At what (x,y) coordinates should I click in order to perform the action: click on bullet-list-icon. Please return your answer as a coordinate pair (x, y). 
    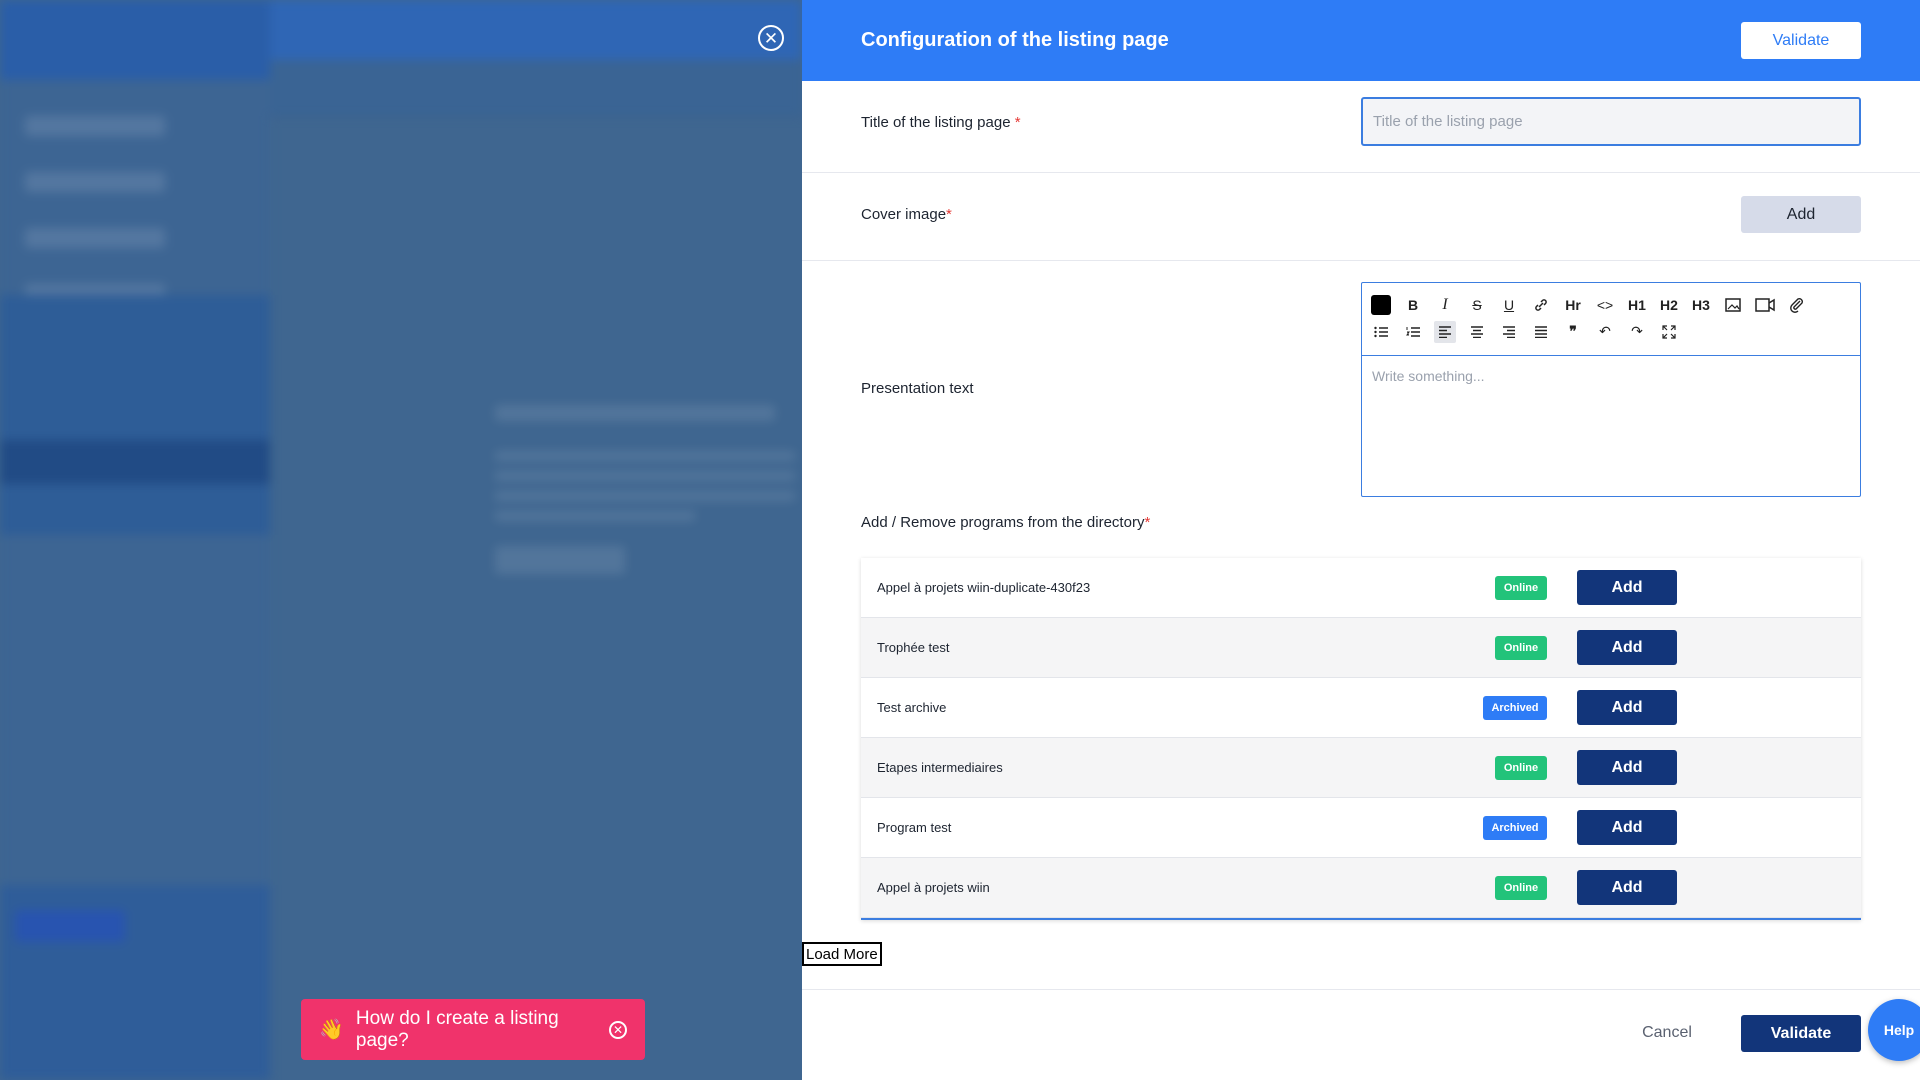
    Looking at the image, I should click on (1381, 332).